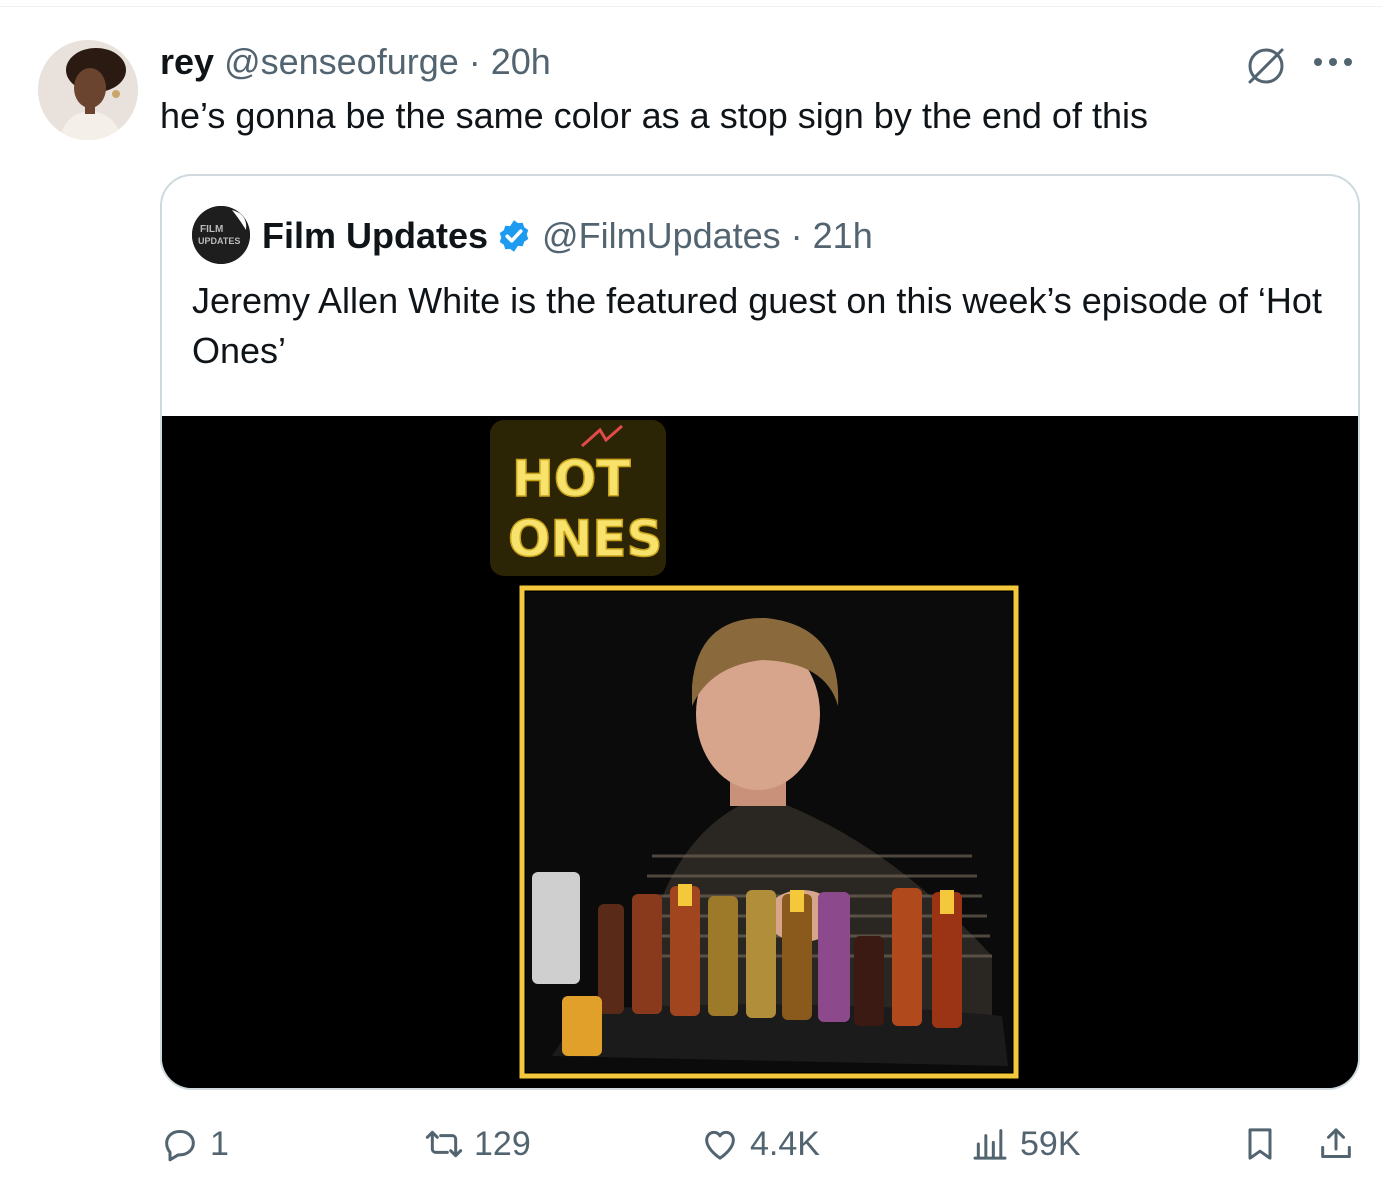 This screenshot has height=1192, width=1382. Describe the element at coordinates (219, 1143) in the screenshot. I see `reply-count: 1` at that location.